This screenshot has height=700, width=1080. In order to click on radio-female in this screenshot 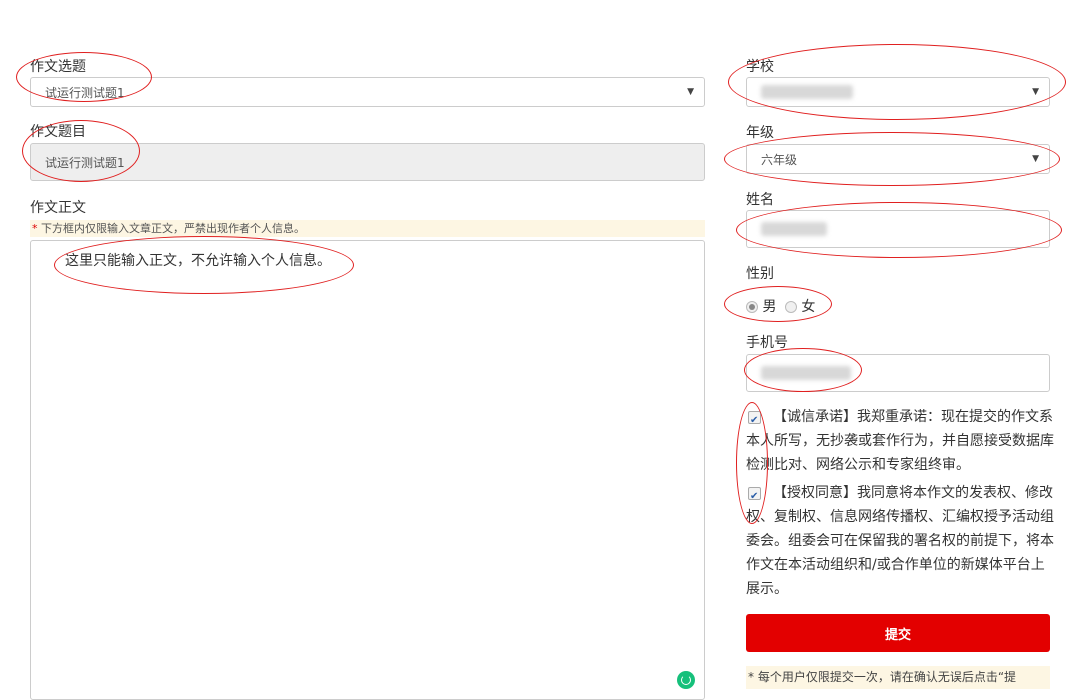, I will do `click(790, 307)`.